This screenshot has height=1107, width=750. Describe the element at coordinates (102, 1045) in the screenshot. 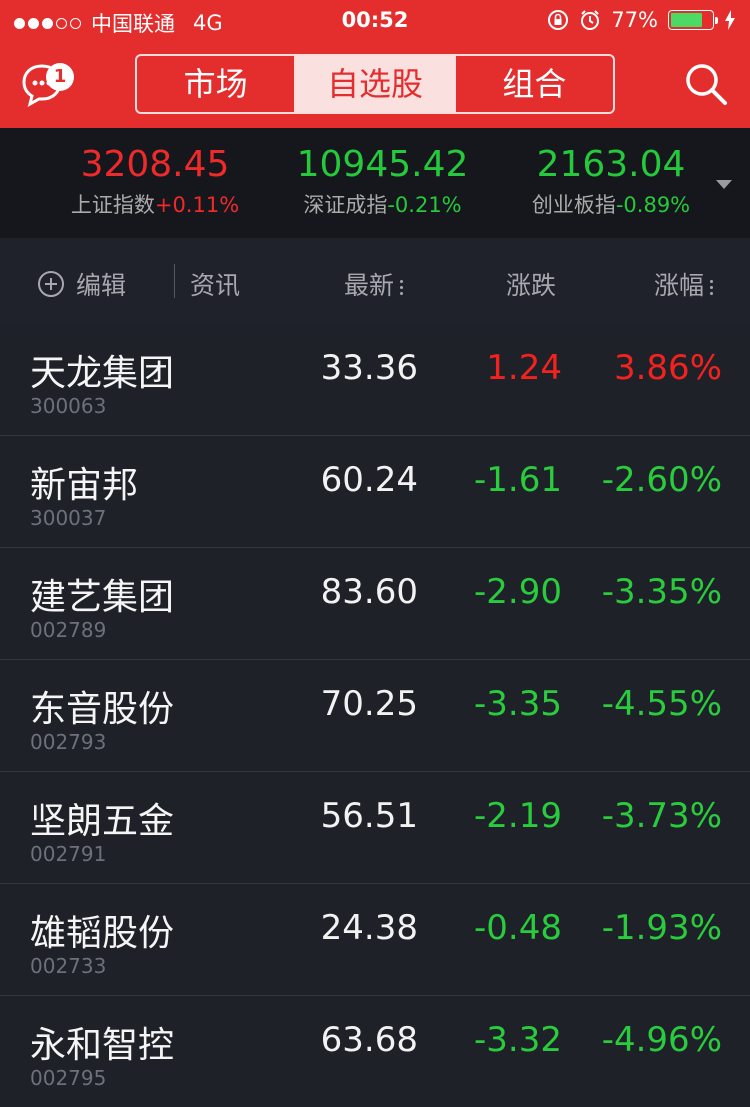

I see `stock-name: 永和智控` at that location.